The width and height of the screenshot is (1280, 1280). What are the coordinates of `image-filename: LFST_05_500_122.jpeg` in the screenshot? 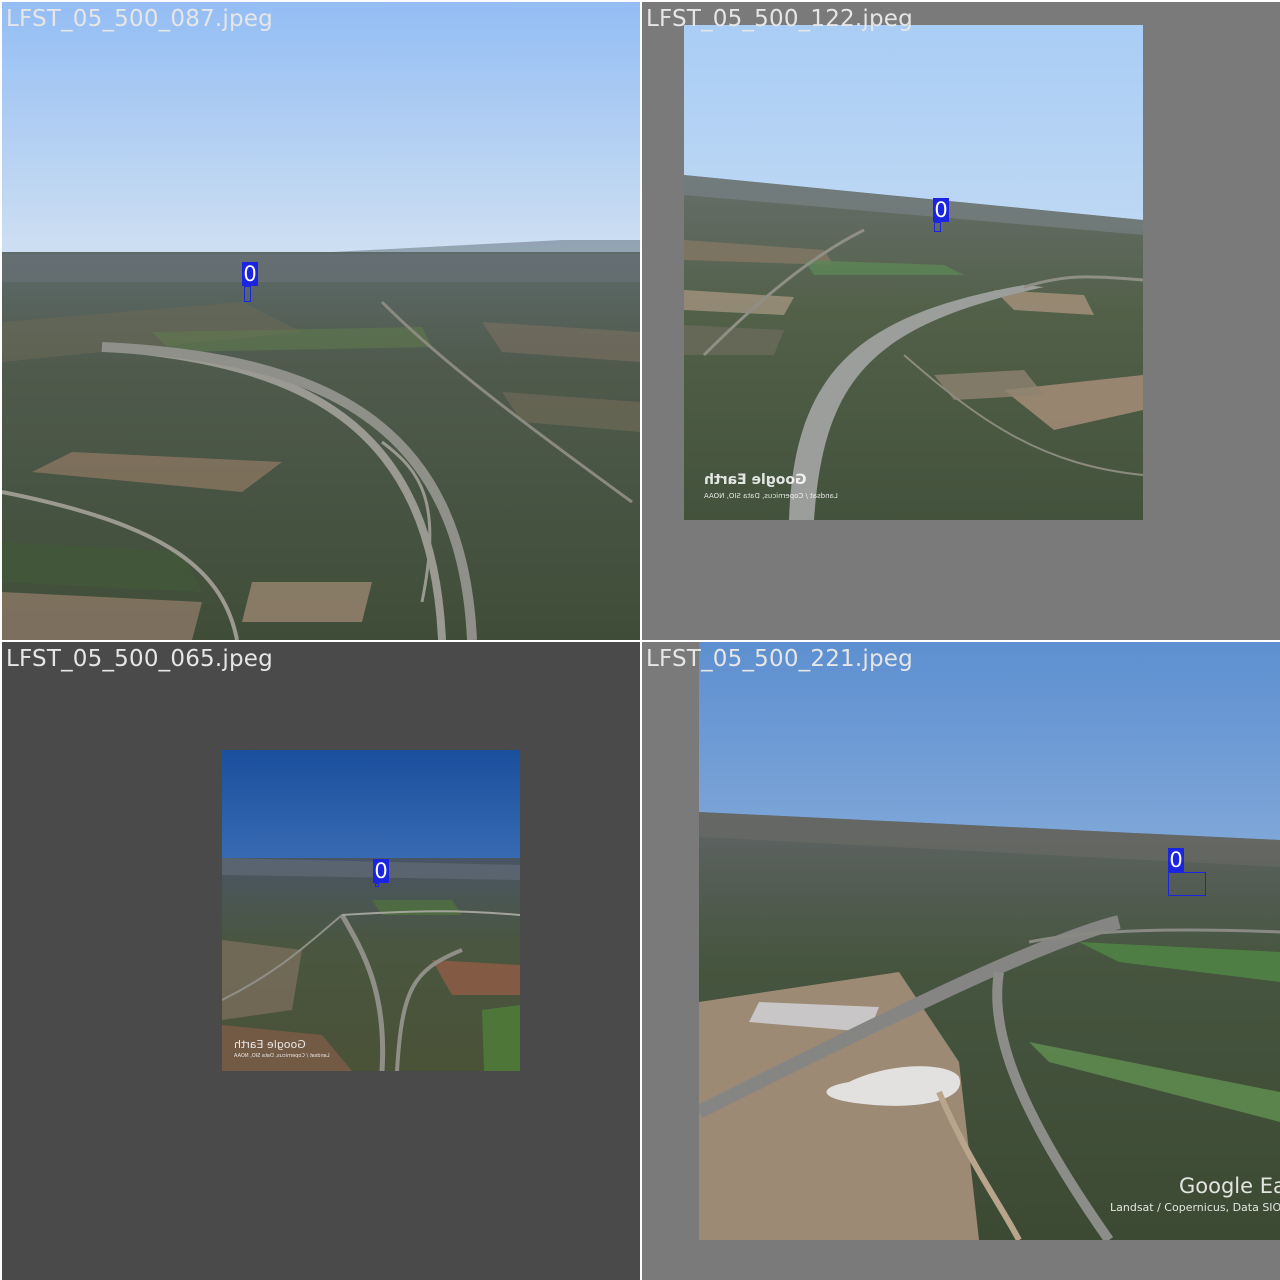 It's located at (779, 19).